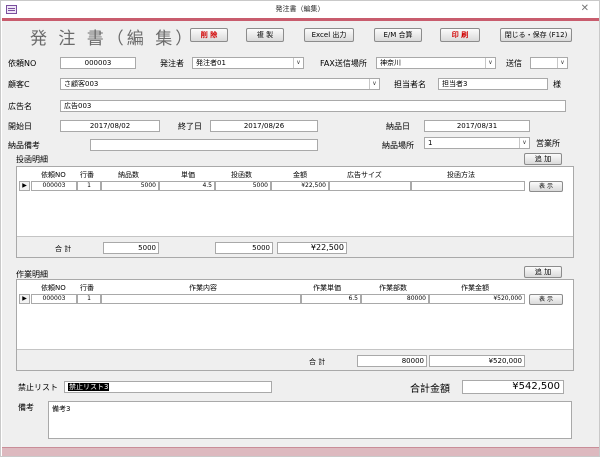 This screenshot has width=600, height=457. I want to click on row-amount: ¥22,500, so click(300, 186).